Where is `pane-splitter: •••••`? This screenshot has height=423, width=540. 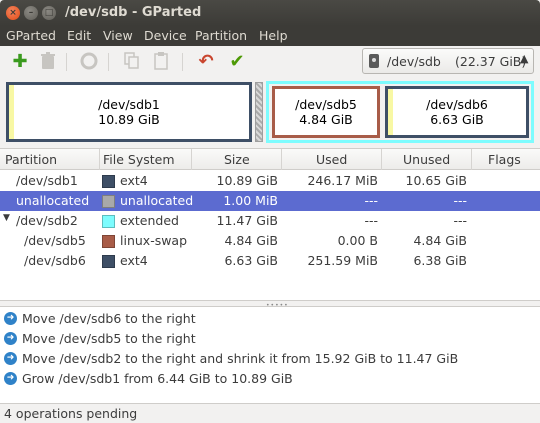 pane-splitter: ••••• is located at coordinates (270, 304).